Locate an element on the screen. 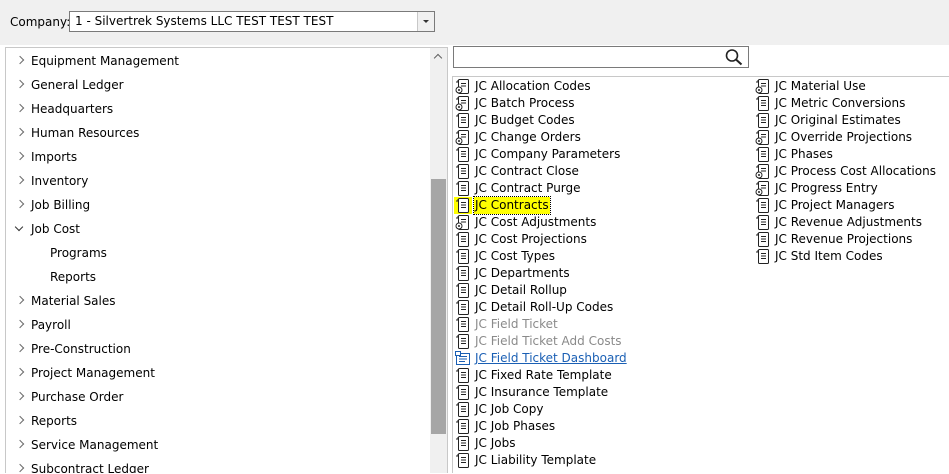  company-label: Company: is located at coordinates (40, 22).